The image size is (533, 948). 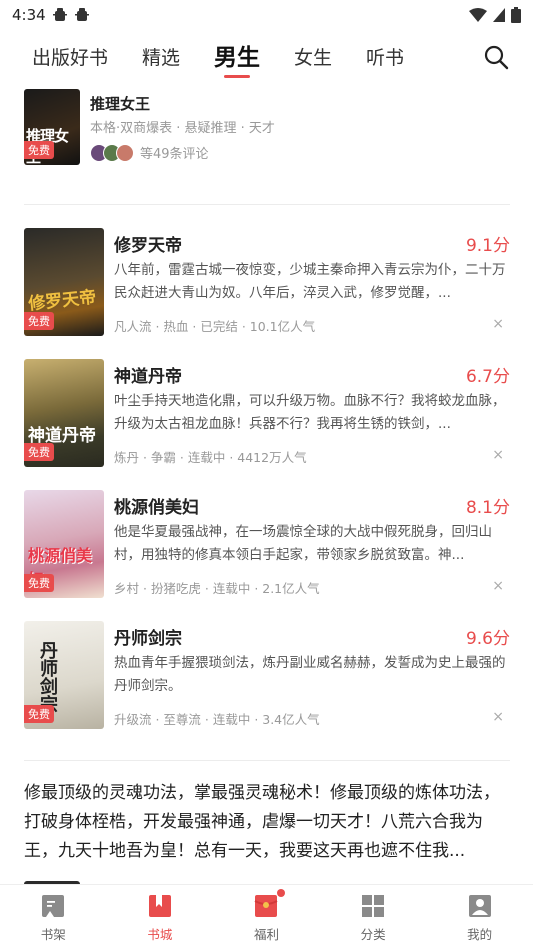 I want to click on comment-summary: 等49条评论, so click(x=149, y=152).